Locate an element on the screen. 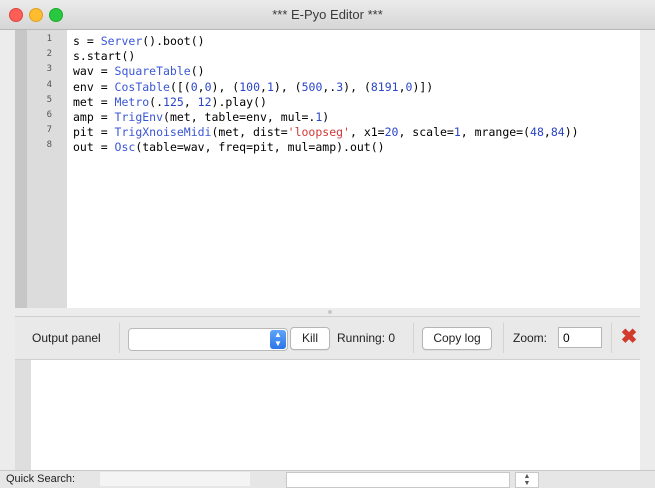 This screenshot has height=488, width=655. line-number-gutter: 1 2 3 4 5 6 7 8 is located at coordinates (47, 169).